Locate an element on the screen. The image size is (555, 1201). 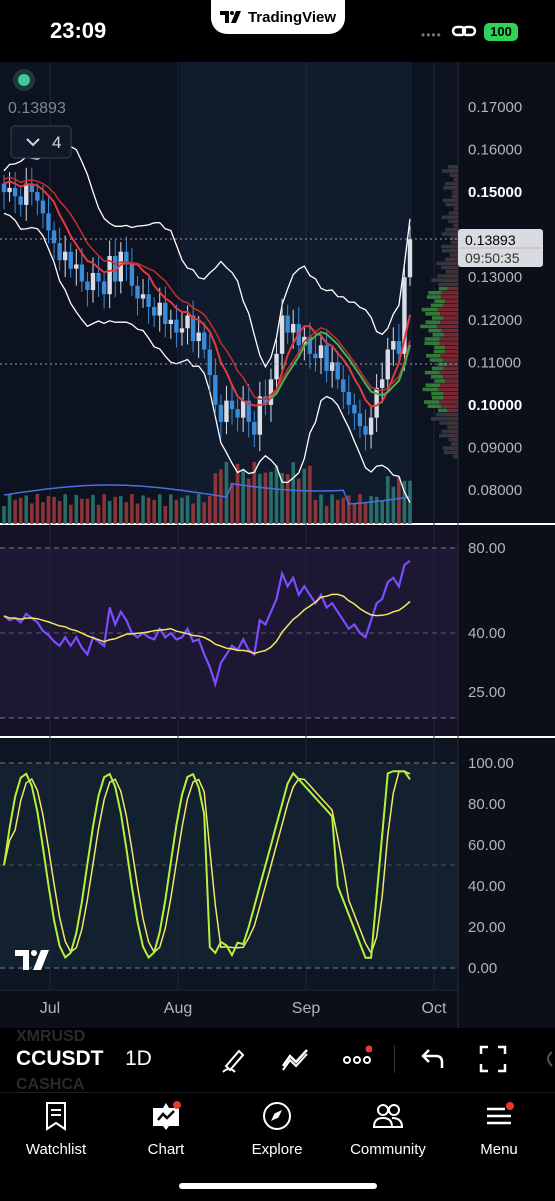
price-axis-label: 0.08000 is located at coordinates (495, 490).